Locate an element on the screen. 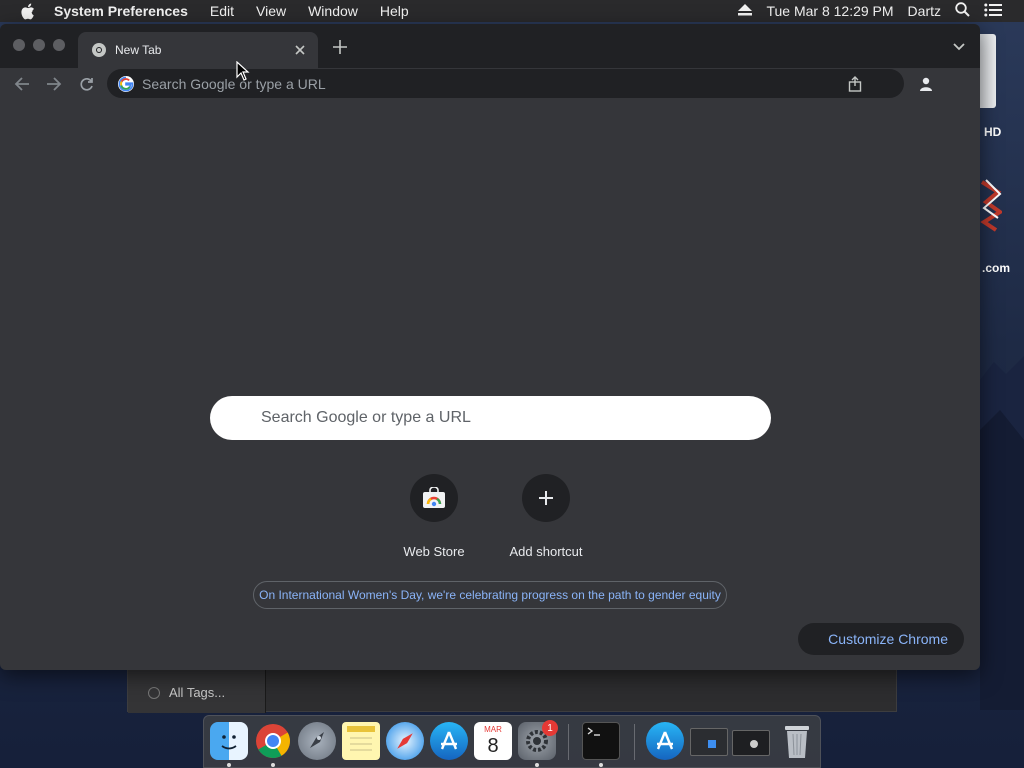 The image size is (1024, 768). finder-dock-icon is located at coordinates (229, 741).